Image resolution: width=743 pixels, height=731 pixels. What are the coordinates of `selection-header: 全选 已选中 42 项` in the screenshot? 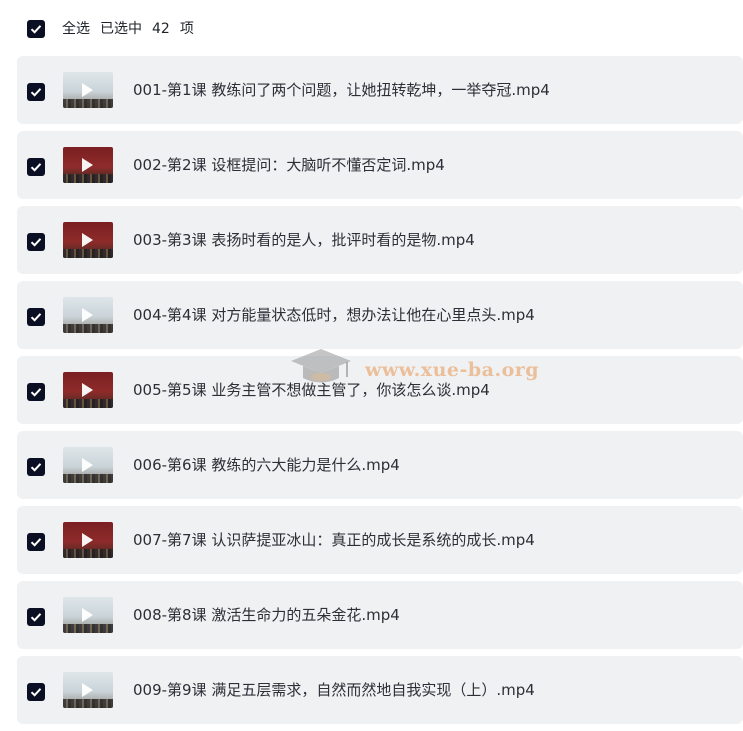 It's located at (371, 29).